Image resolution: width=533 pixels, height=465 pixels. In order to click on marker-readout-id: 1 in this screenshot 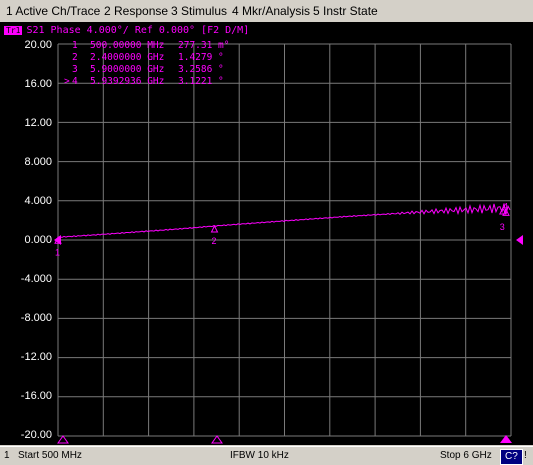, I will do `click(75, 45)`.